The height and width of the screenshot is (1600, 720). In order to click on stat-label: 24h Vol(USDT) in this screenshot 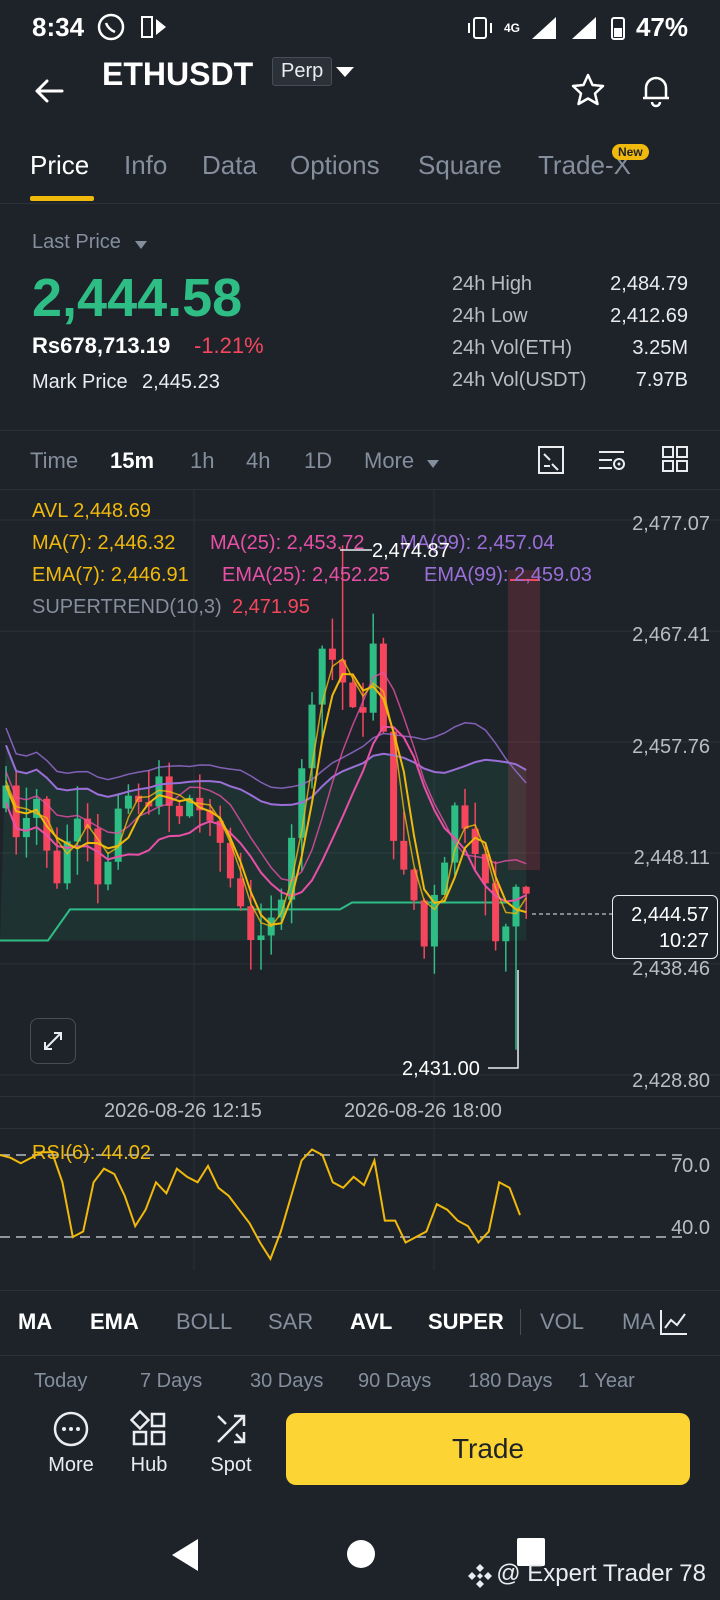, I will do `click(519, 380)`.